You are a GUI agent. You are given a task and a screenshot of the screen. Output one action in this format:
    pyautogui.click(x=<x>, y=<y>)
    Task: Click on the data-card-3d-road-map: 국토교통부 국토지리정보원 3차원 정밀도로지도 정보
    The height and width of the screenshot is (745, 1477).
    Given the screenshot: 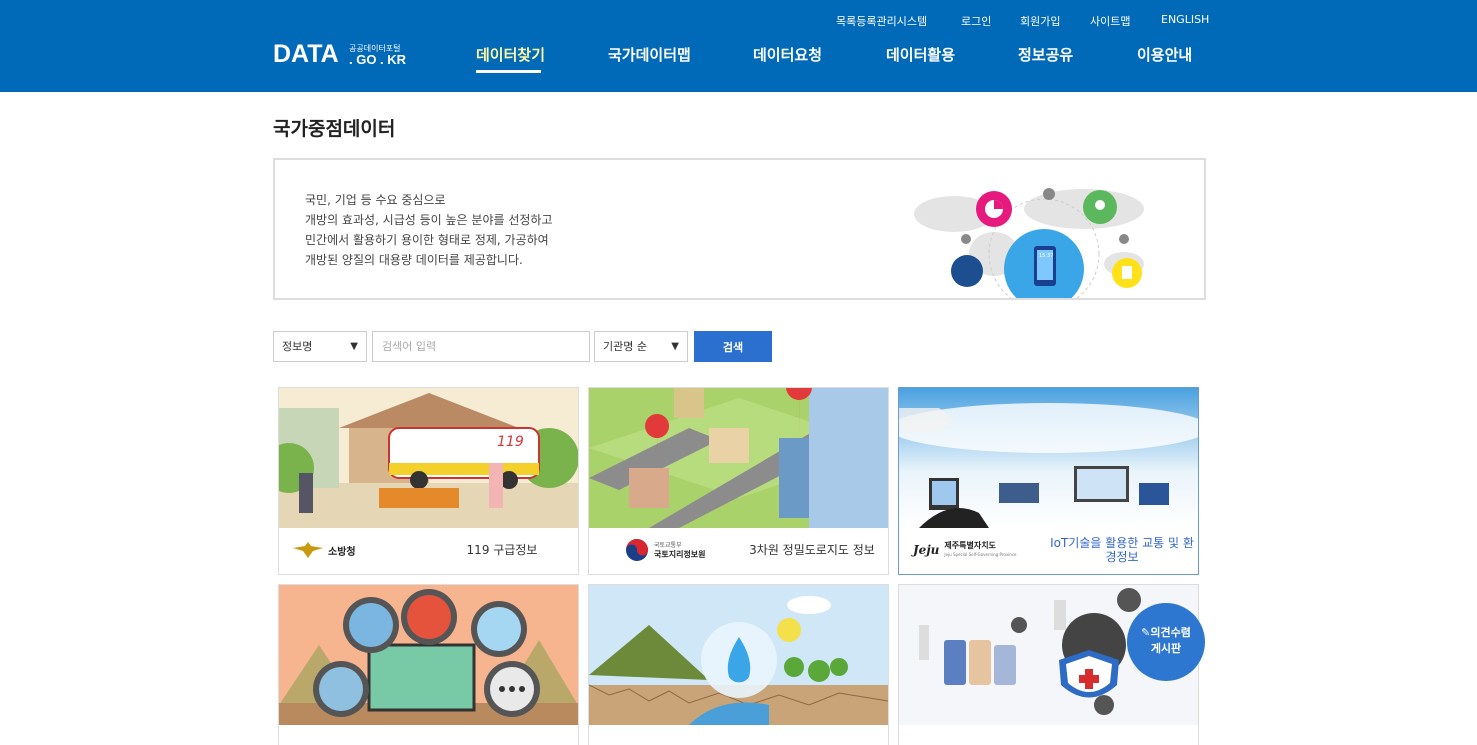 What is the action you would take?
    pyautogui.click(x=738, y=481)
    